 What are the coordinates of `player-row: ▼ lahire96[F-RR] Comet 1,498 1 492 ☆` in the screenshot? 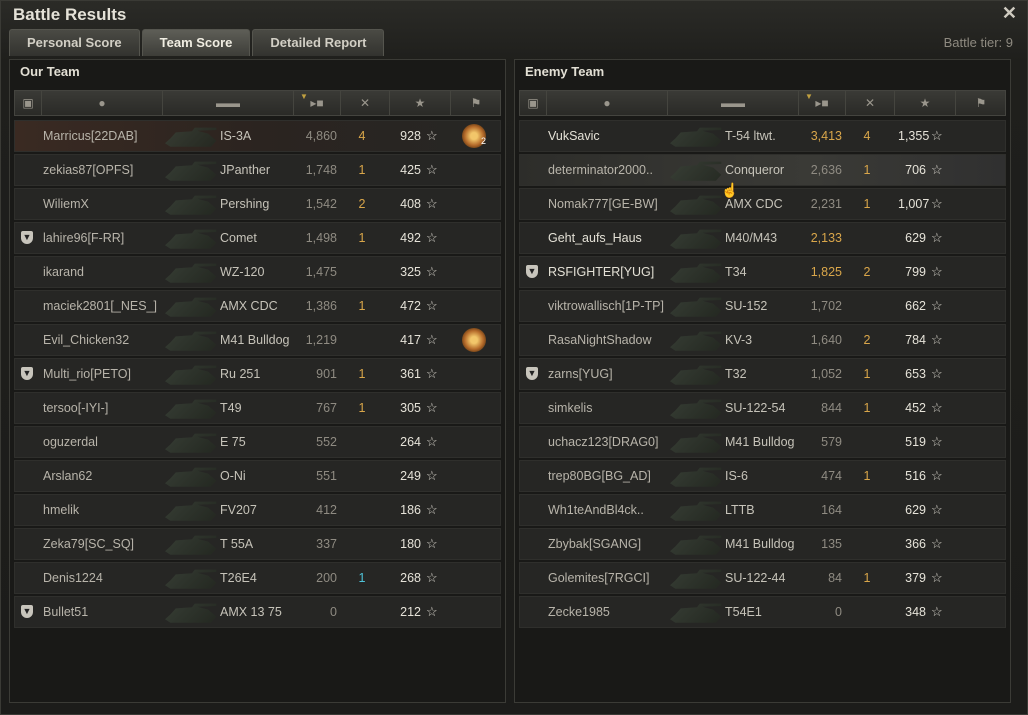 It's located at (257, 238).